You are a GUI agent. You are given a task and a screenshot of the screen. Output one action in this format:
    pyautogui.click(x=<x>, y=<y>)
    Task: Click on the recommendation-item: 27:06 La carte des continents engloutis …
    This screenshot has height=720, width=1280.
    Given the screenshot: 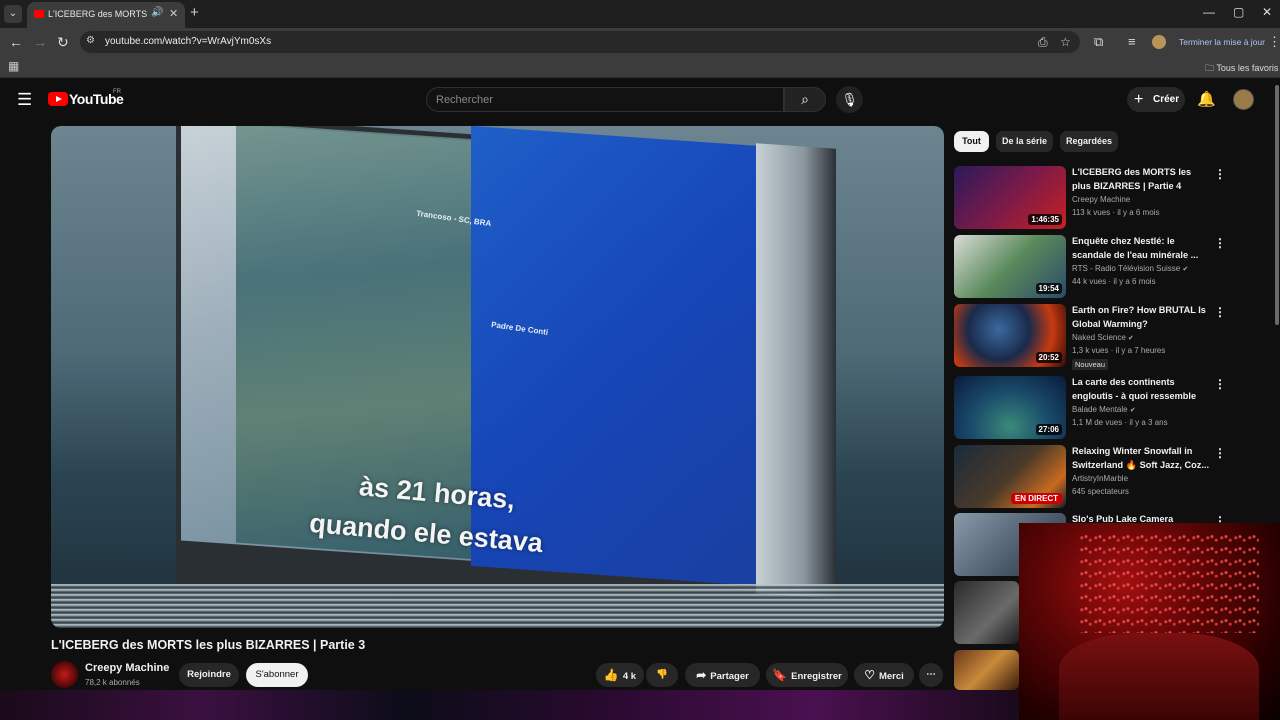 What is the action you would take?
    pyautogui.click(x=1117, y=409)
    